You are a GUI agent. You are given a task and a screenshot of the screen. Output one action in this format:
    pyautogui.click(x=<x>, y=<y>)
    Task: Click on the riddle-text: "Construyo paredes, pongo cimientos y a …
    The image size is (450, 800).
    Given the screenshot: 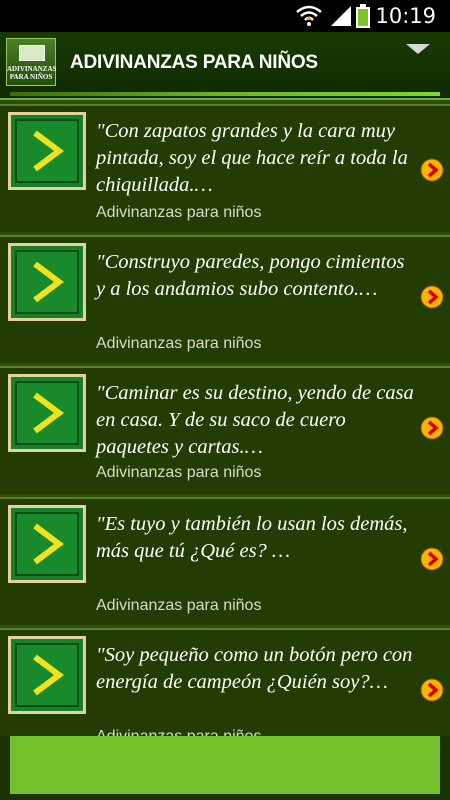 What is the action you would take?
    pyautogui.click(x=250, y=275)
    